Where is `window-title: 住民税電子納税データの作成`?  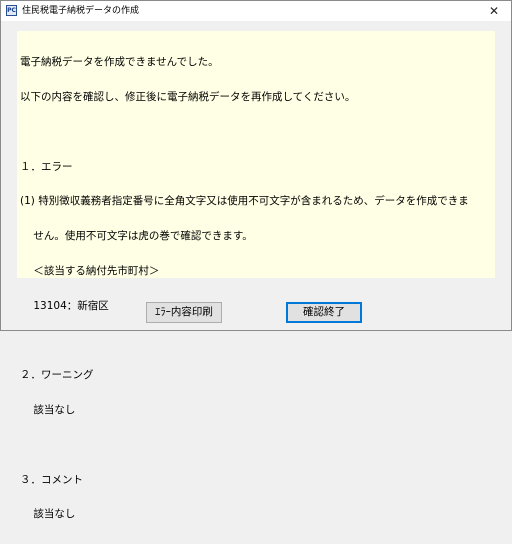
window-title: 住民税電子納税データの作成 is located at coordinates (81, 11).